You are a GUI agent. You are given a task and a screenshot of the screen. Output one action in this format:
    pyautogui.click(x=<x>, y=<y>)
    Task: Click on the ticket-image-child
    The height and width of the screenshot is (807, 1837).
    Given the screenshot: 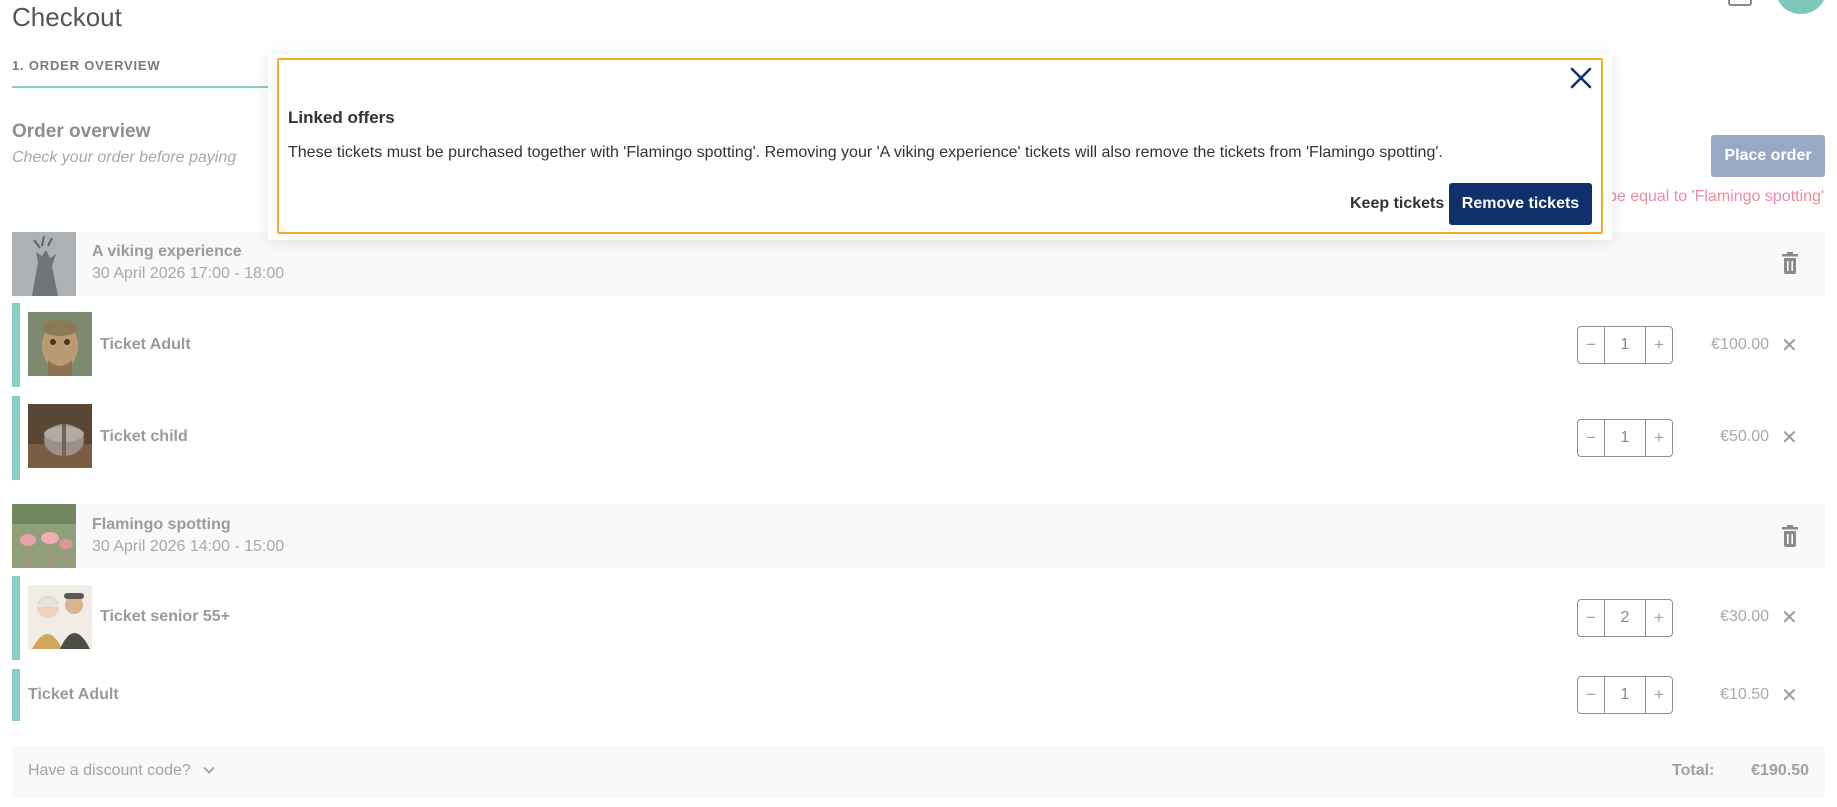 What is the action you would take?
    pyautogui.click(x=60, y=436)
    